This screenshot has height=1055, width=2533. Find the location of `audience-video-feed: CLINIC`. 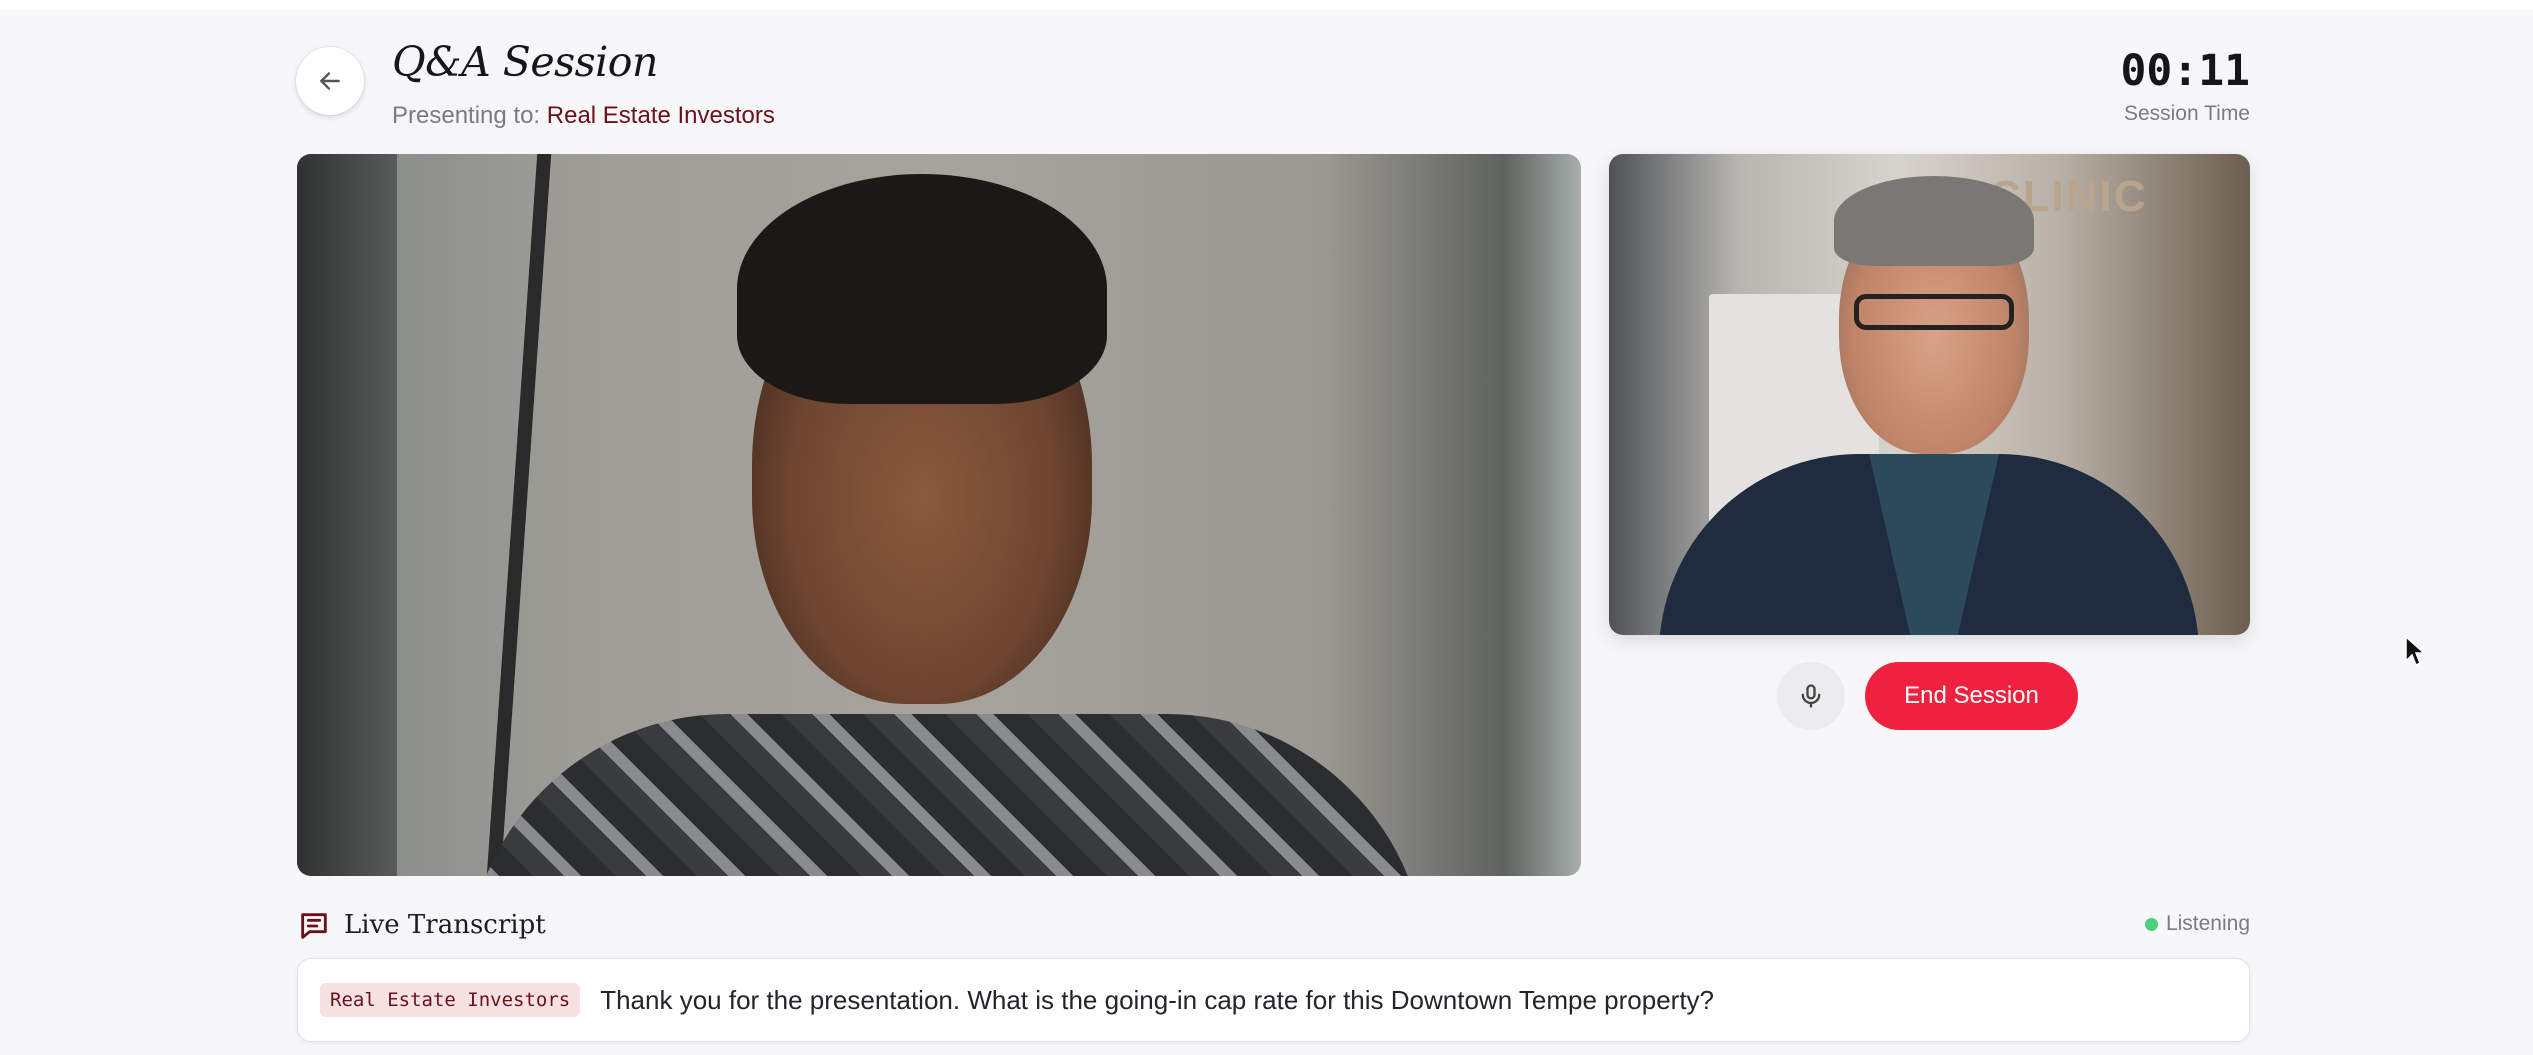

audience-video-feed: CLINIC is located at coordinates (1929, 394).